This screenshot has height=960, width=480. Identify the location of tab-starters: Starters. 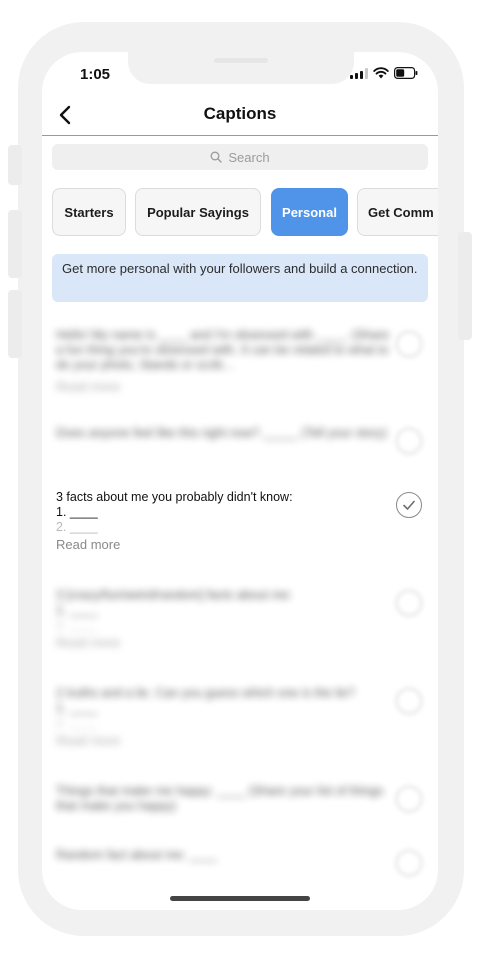
(89, 212).